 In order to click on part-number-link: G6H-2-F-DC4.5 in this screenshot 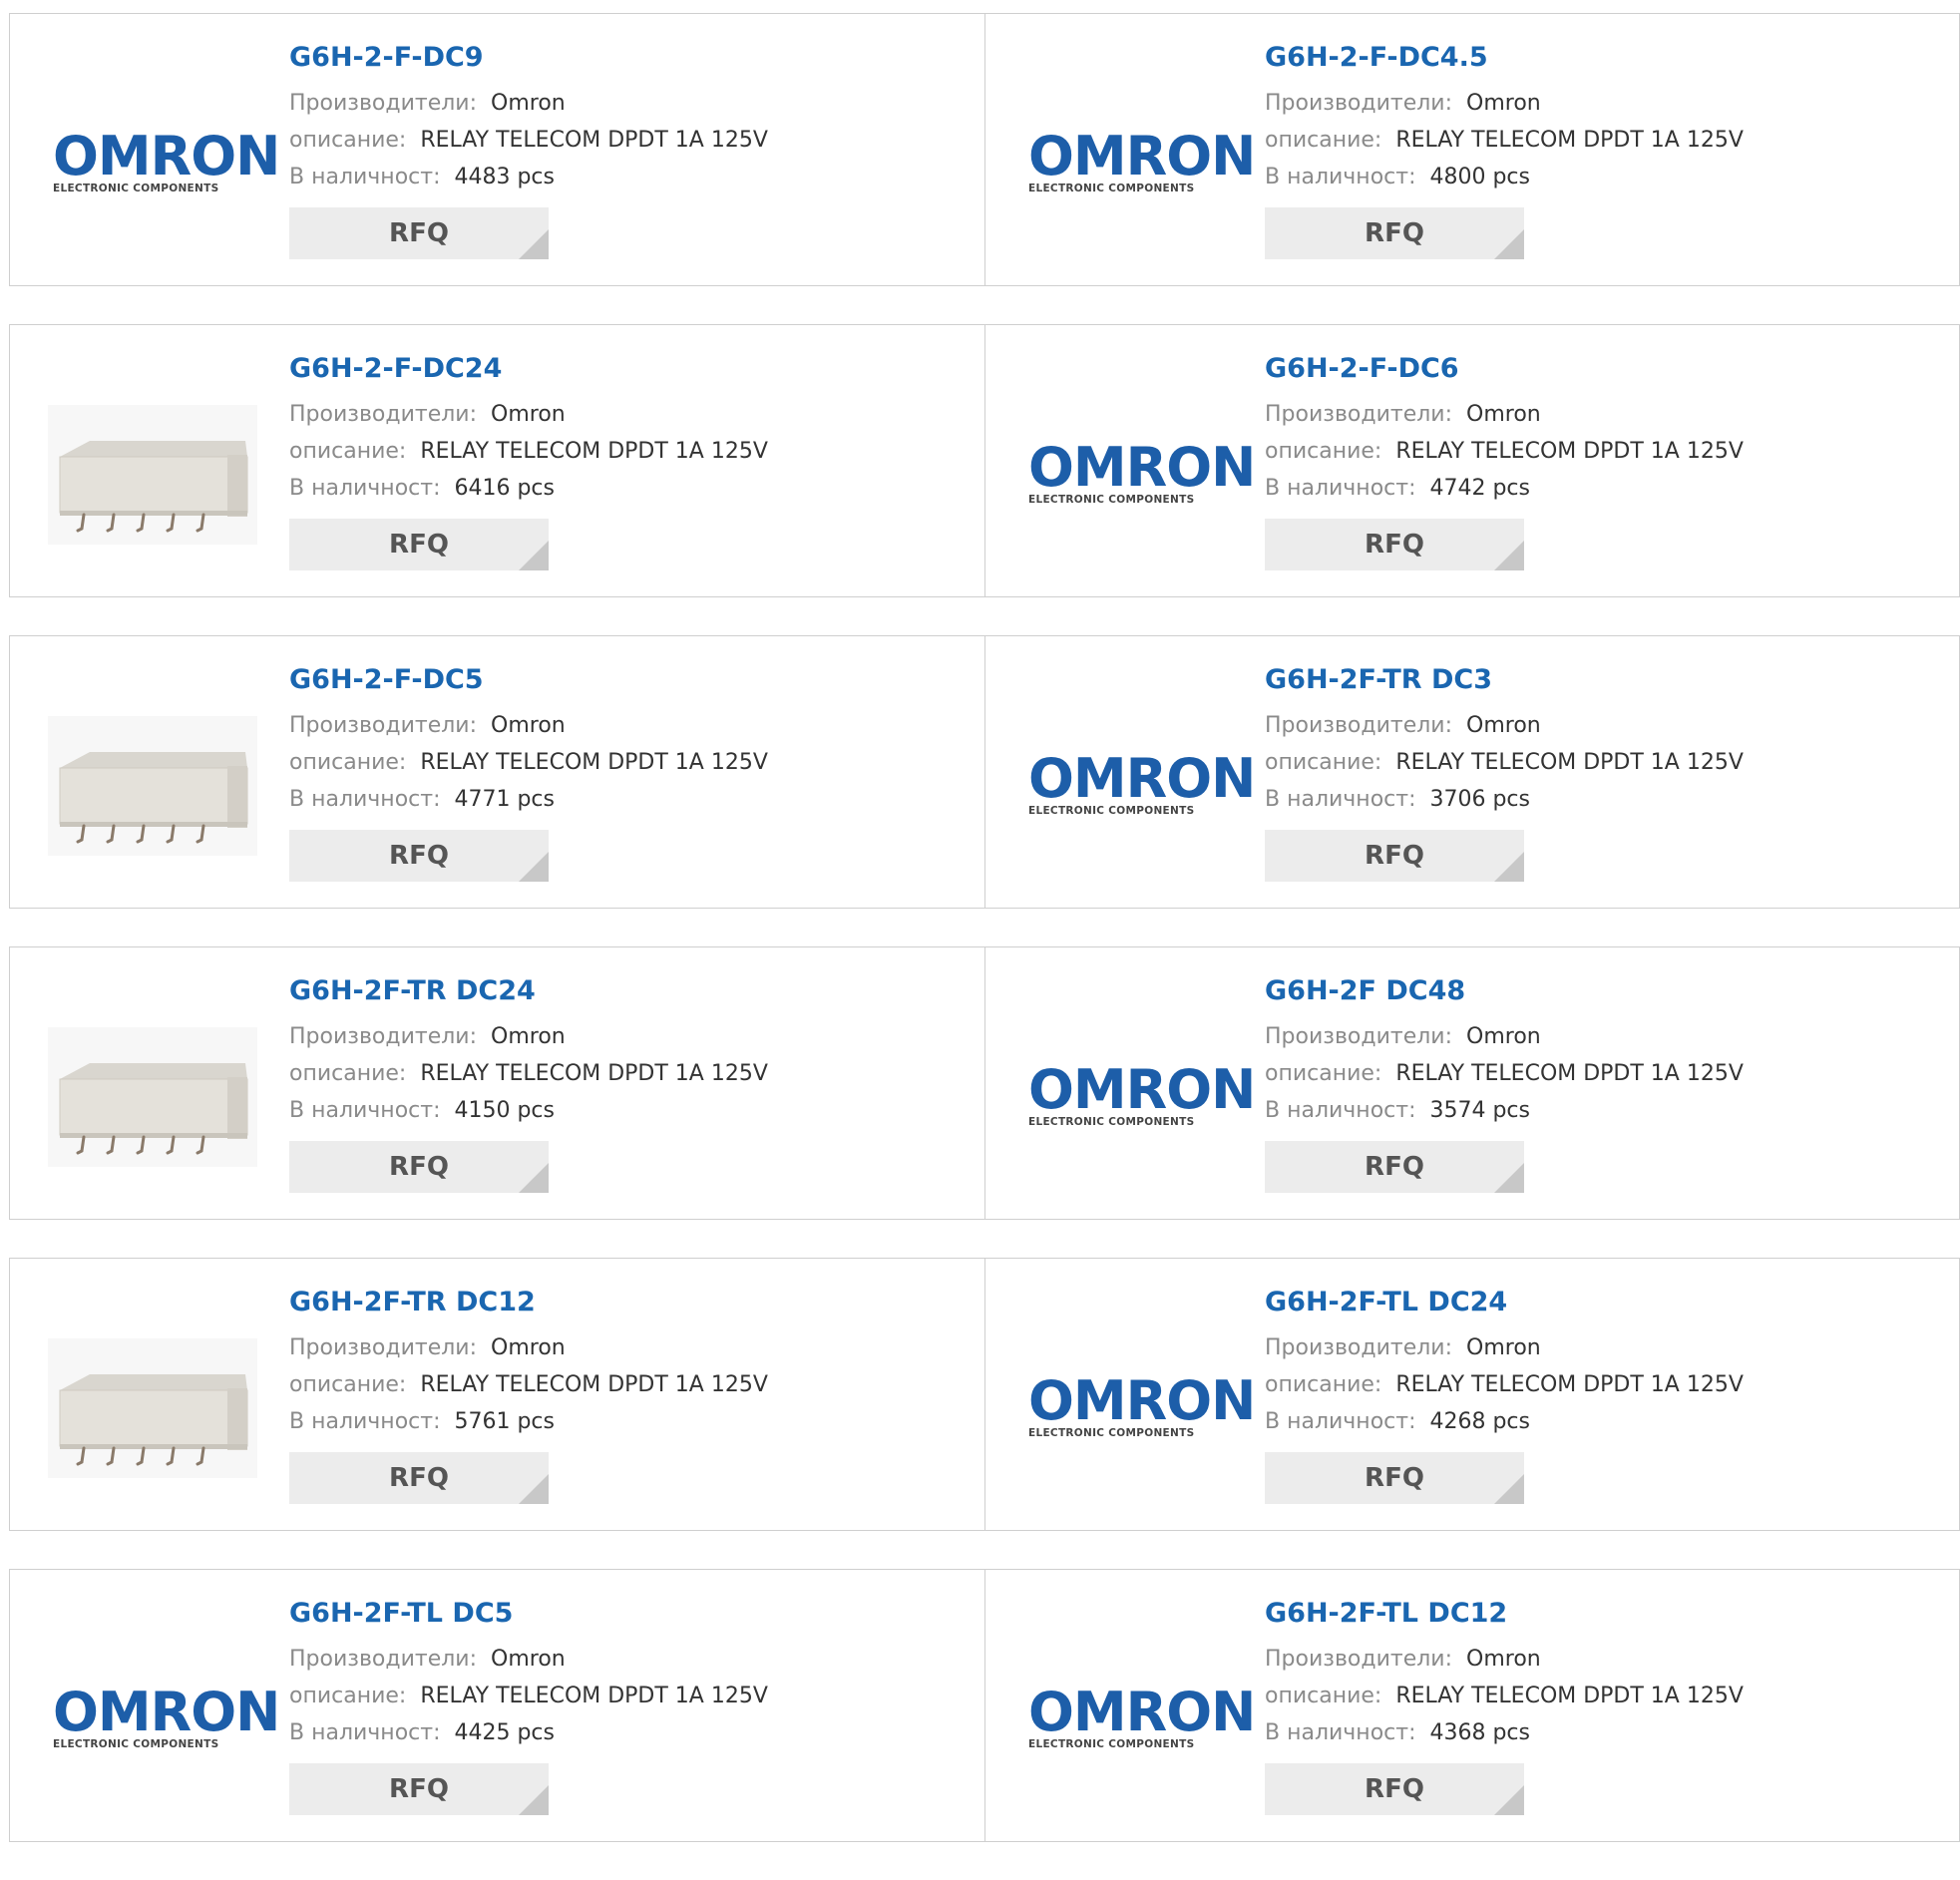, I will do `click(1589, 58)`.